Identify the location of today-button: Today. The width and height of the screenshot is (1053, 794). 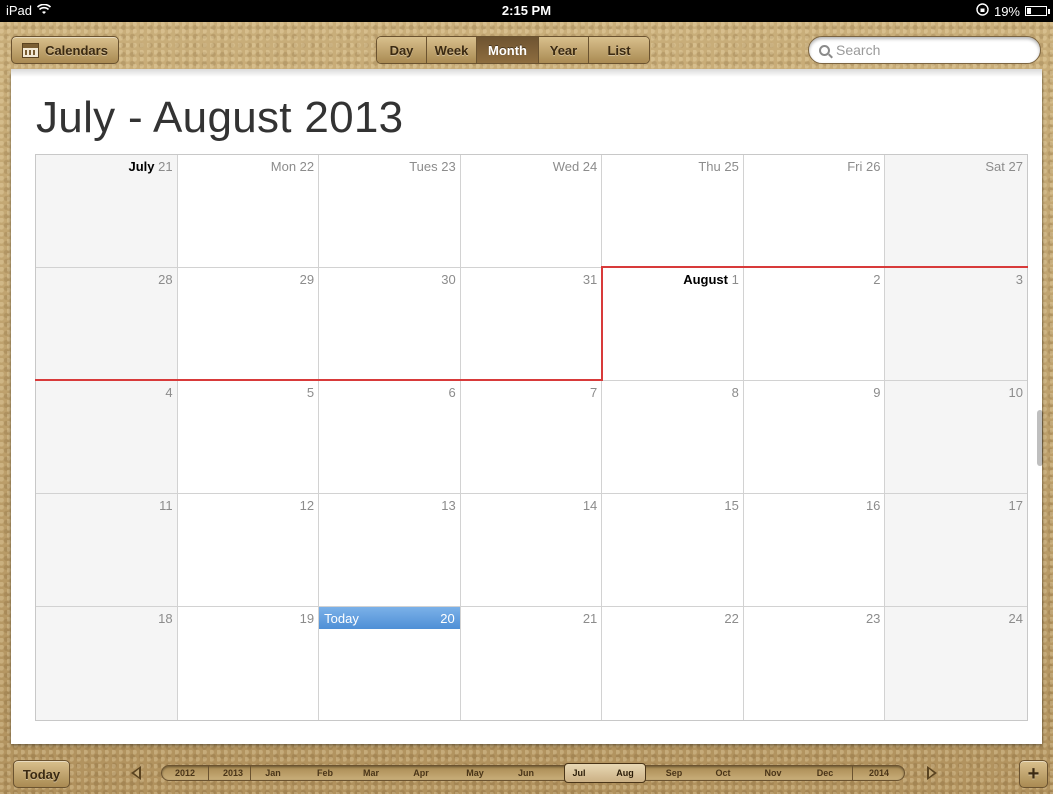
(41, 774).